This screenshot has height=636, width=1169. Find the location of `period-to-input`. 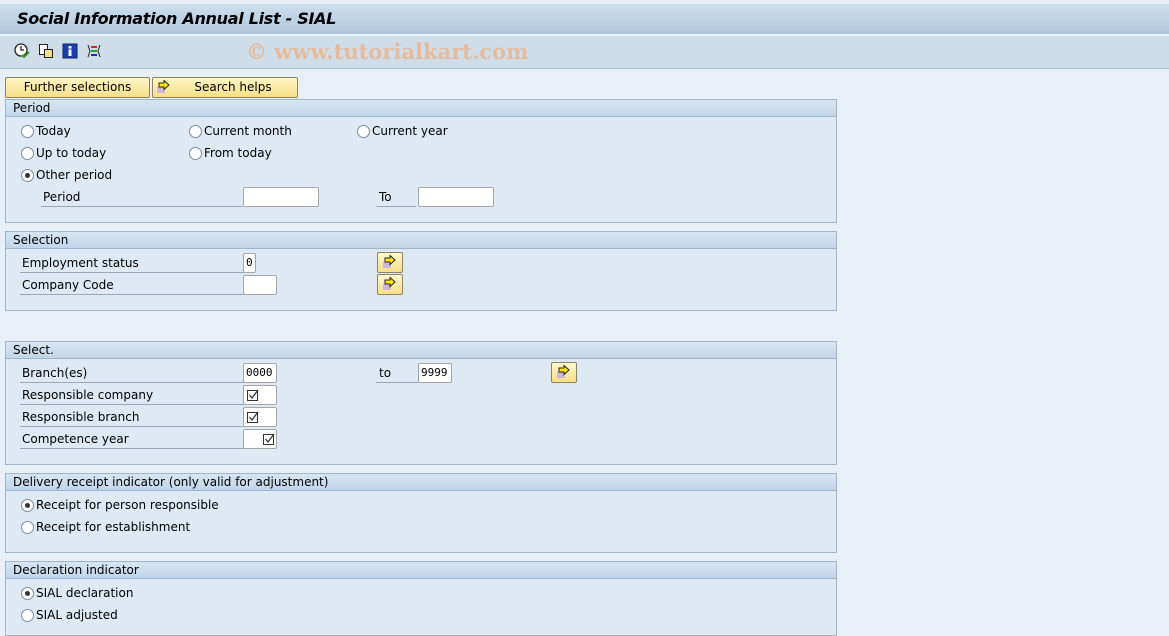

period-to-input is located at coordinates (456, 197).